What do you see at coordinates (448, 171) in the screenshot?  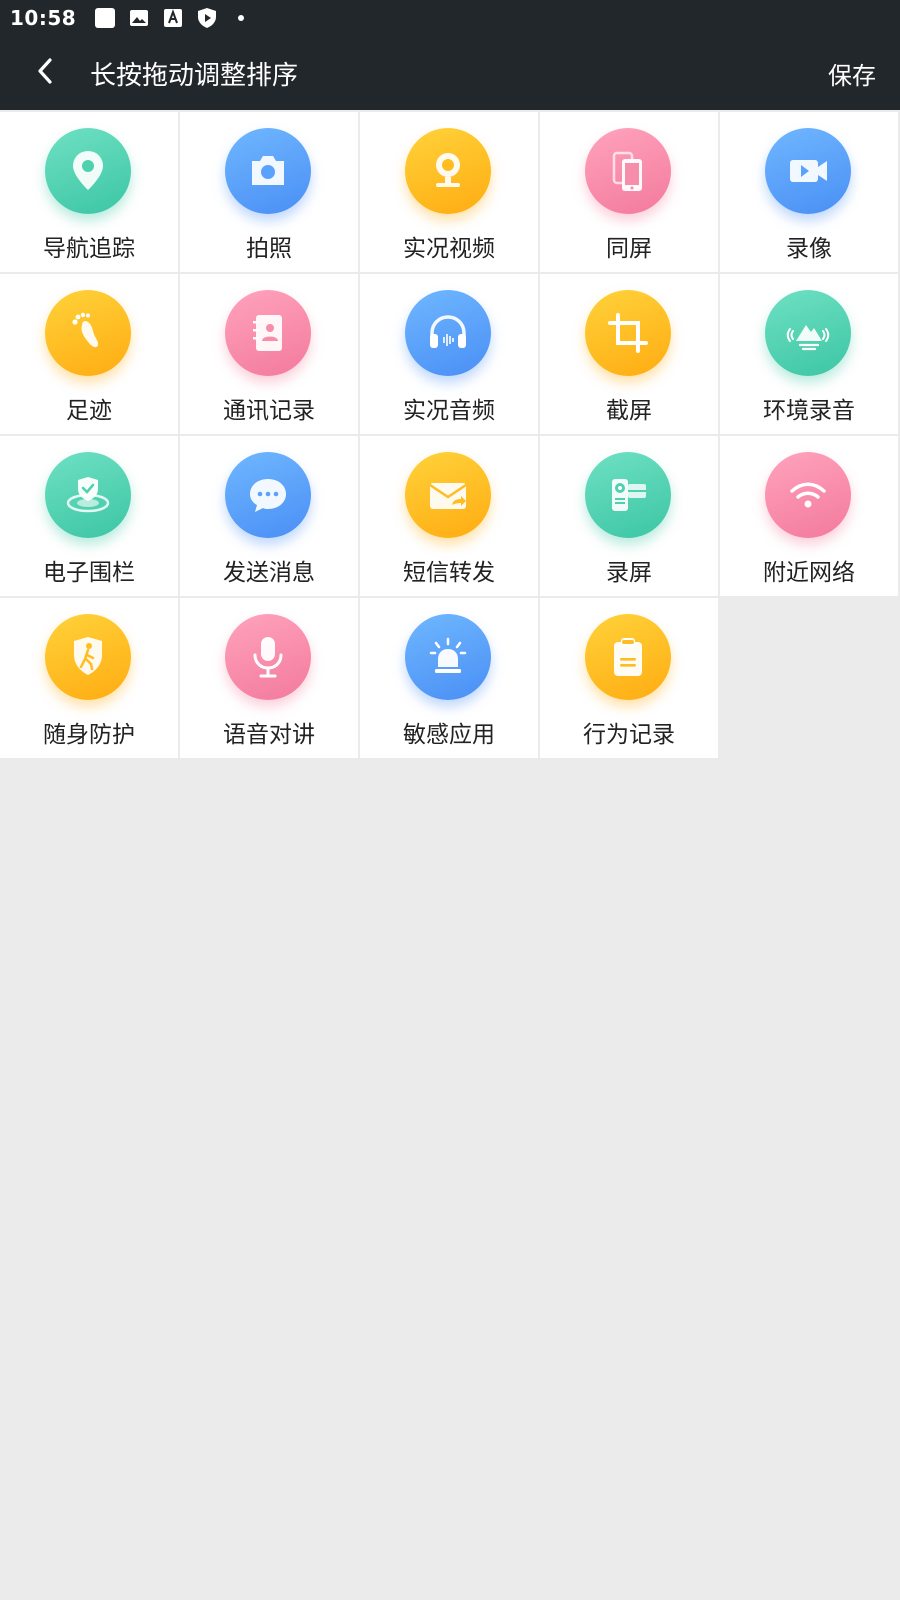 I see `webcam-icon` at bounding box center [448, 171].